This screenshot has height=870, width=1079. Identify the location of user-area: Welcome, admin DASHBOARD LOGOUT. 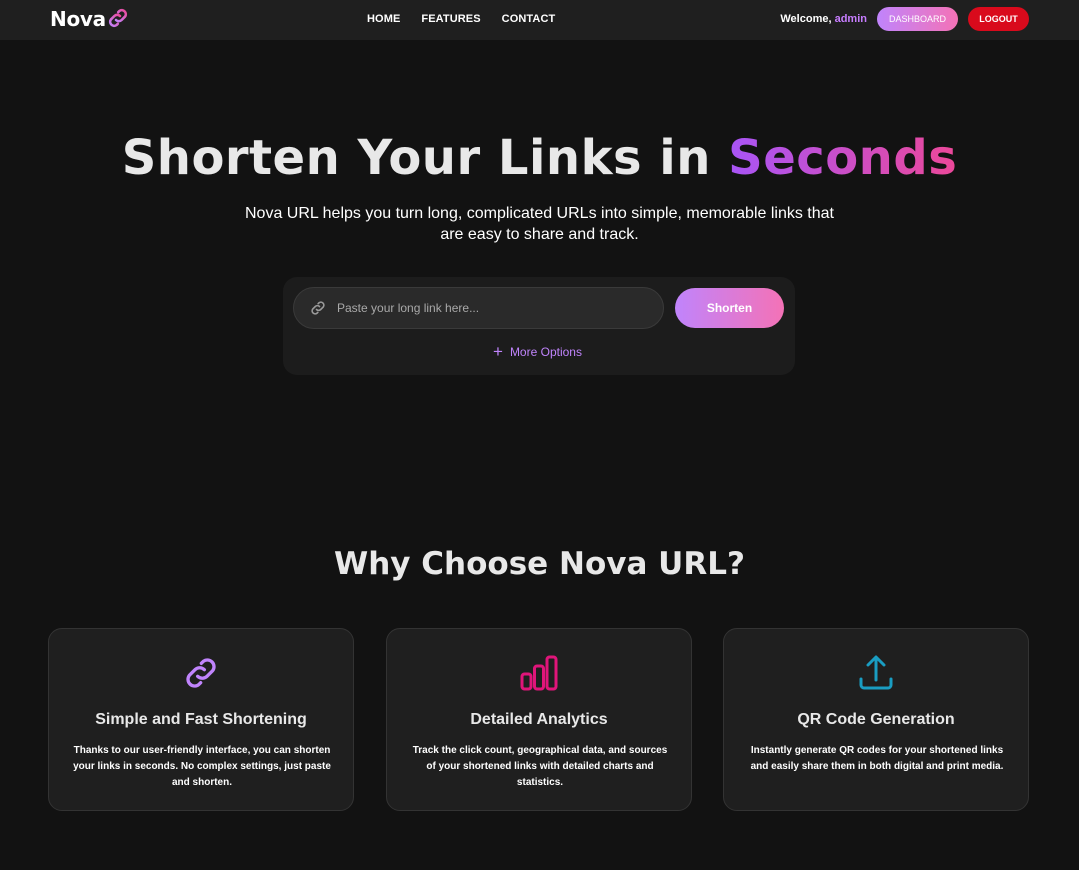
(904, 19).